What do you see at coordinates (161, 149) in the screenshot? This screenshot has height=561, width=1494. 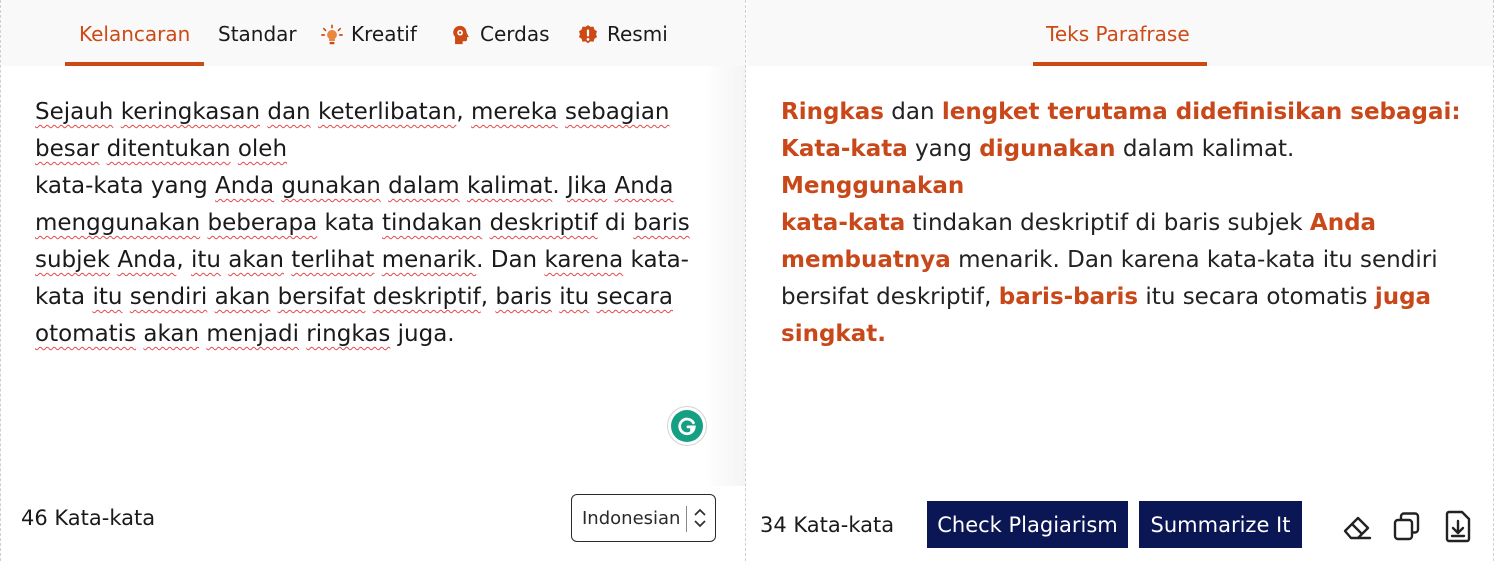 I see `input-line: besar ditentukan oleh` at bounding box center [161, 149].